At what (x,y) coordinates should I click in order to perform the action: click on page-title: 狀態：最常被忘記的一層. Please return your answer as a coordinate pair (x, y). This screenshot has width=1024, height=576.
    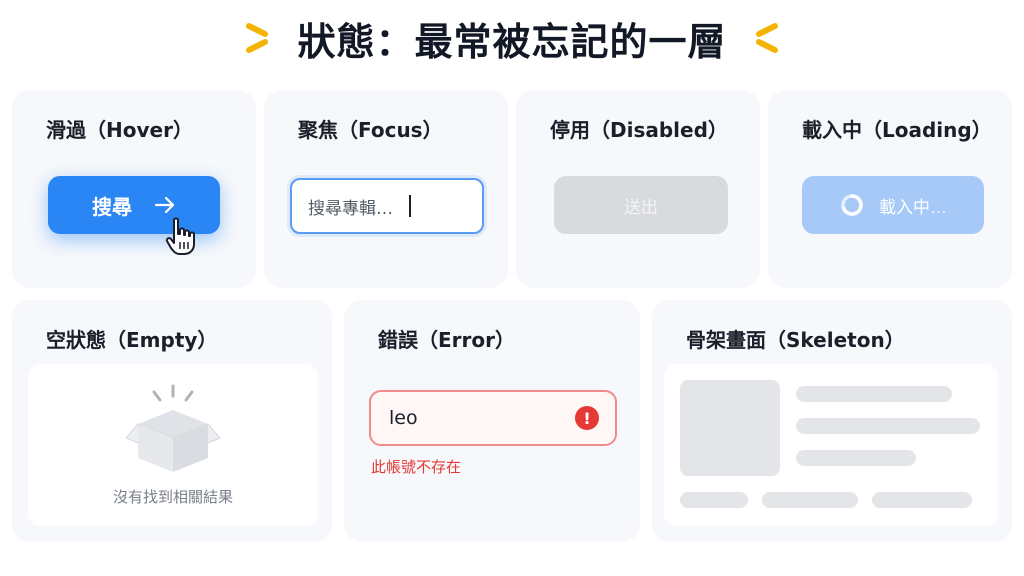
    Looking at the image, I should click on (512, 41).